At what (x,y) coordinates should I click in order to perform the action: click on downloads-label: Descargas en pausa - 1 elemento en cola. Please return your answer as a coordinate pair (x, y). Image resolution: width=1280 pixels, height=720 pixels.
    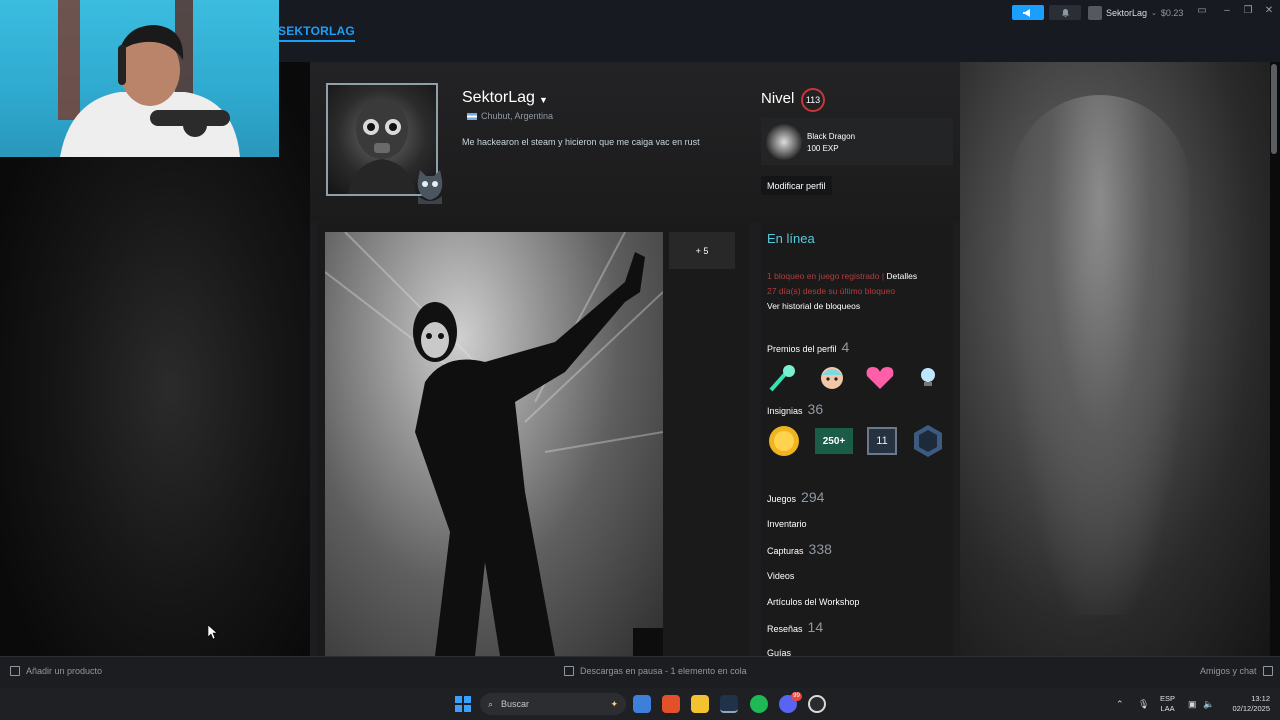
    Looking at the image, I should click on (663, 671).